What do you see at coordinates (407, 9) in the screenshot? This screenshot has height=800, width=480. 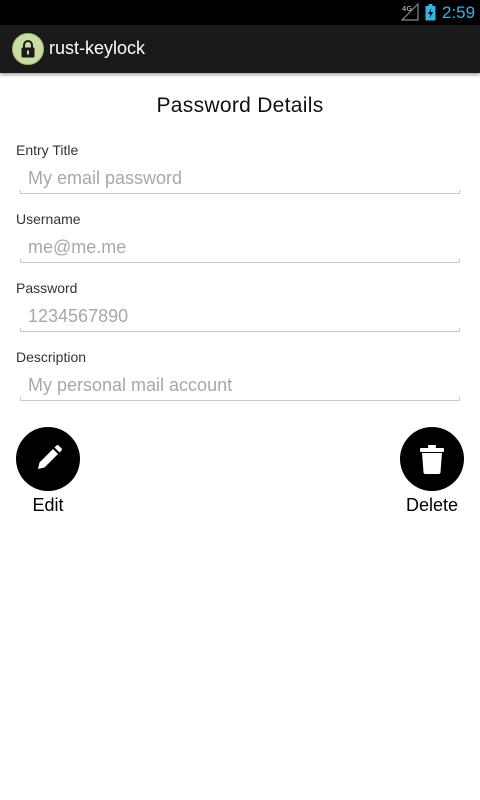 I see `svg-text: 4G` at bounding box center [407, 9].